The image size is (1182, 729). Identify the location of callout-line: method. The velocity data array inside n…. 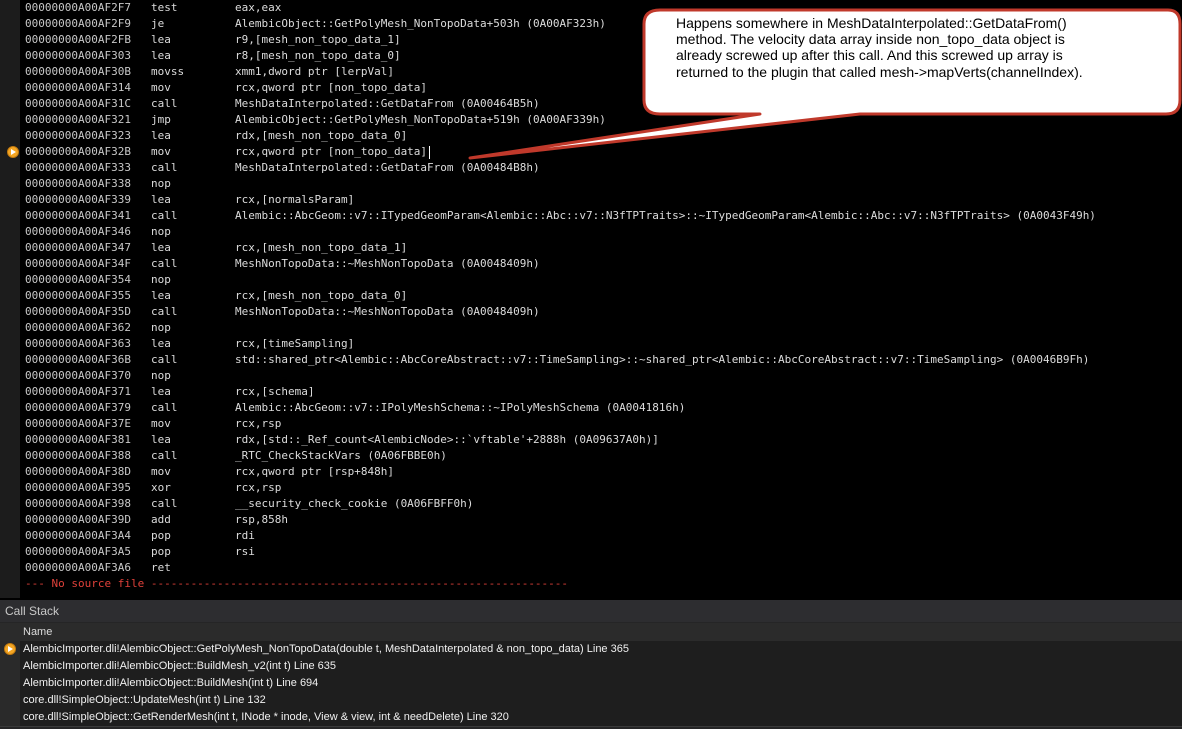
(870, 39).